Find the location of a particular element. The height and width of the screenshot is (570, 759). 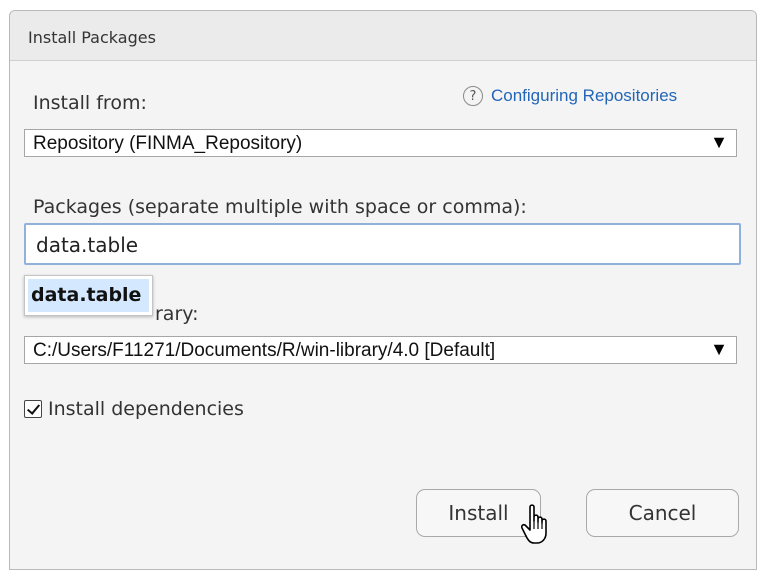

hand-pointer-icon is located at coordinates (534, 524).